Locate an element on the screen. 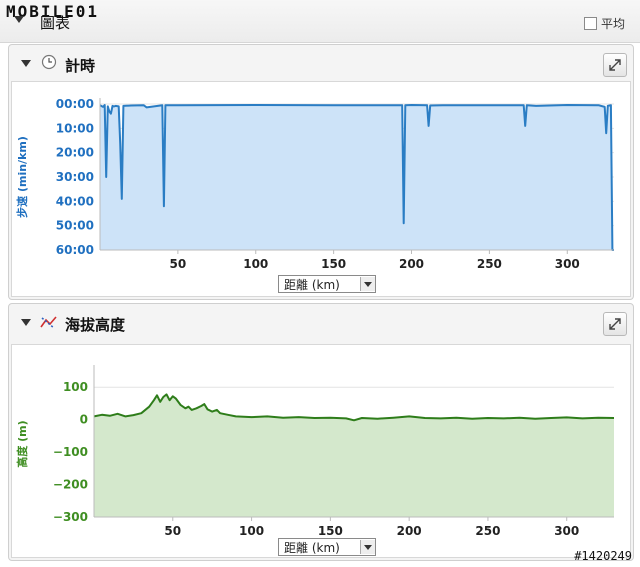 The image size is (640, 567). average-label: 平均 is located at coordinates (613, 24).